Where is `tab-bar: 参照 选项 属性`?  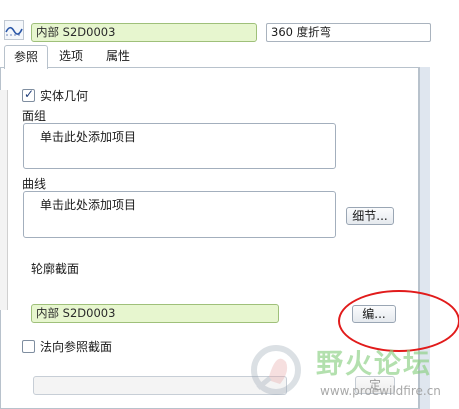 tab-bar: 参照 选项 属性 is located at coordinates (215, 57).